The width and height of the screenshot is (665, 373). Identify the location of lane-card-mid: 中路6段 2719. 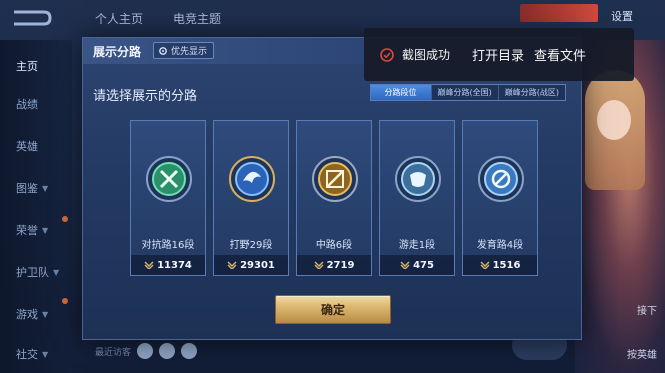
(334, 198).